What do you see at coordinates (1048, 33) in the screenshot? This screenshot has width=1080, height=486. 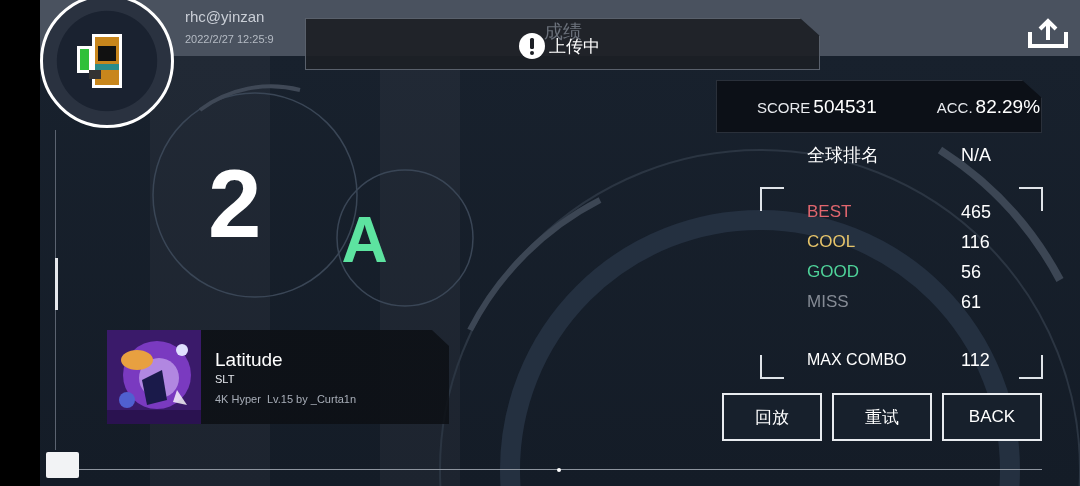 I see `upload-icon` at bounding box center [1048, 33].